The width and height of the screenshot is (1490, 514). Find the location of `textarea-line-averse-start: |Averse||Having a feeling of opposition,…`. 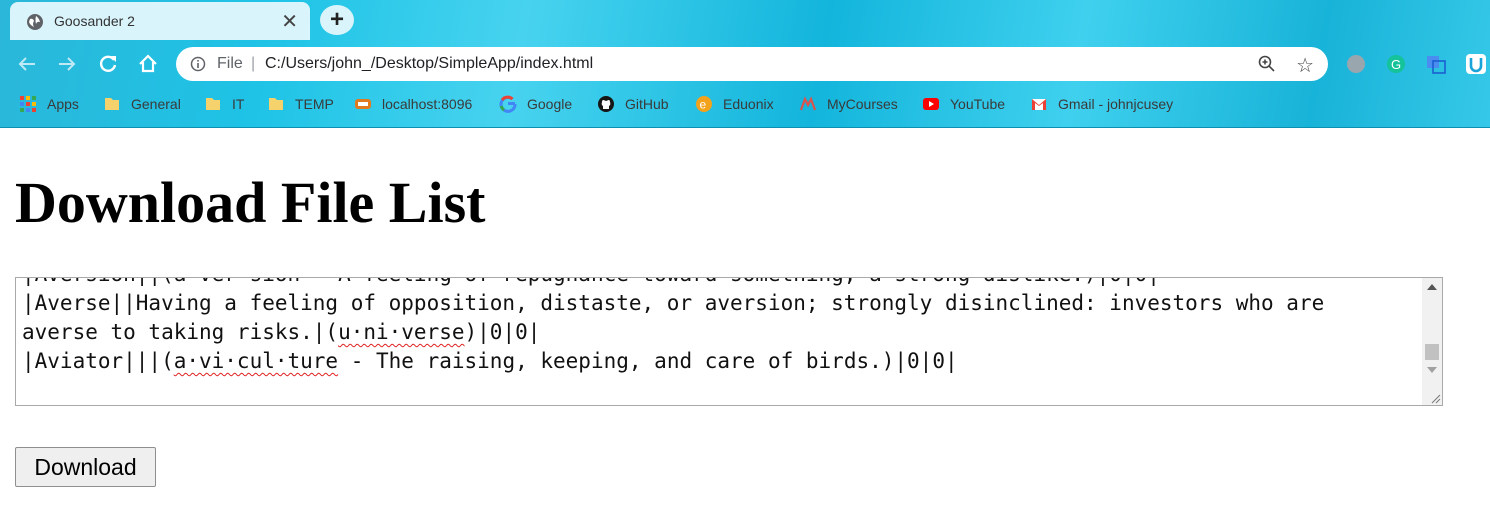

textarea-line-averse-start: |Averse||Having a feeling of opposition,… is located at coordinates (679, 317).